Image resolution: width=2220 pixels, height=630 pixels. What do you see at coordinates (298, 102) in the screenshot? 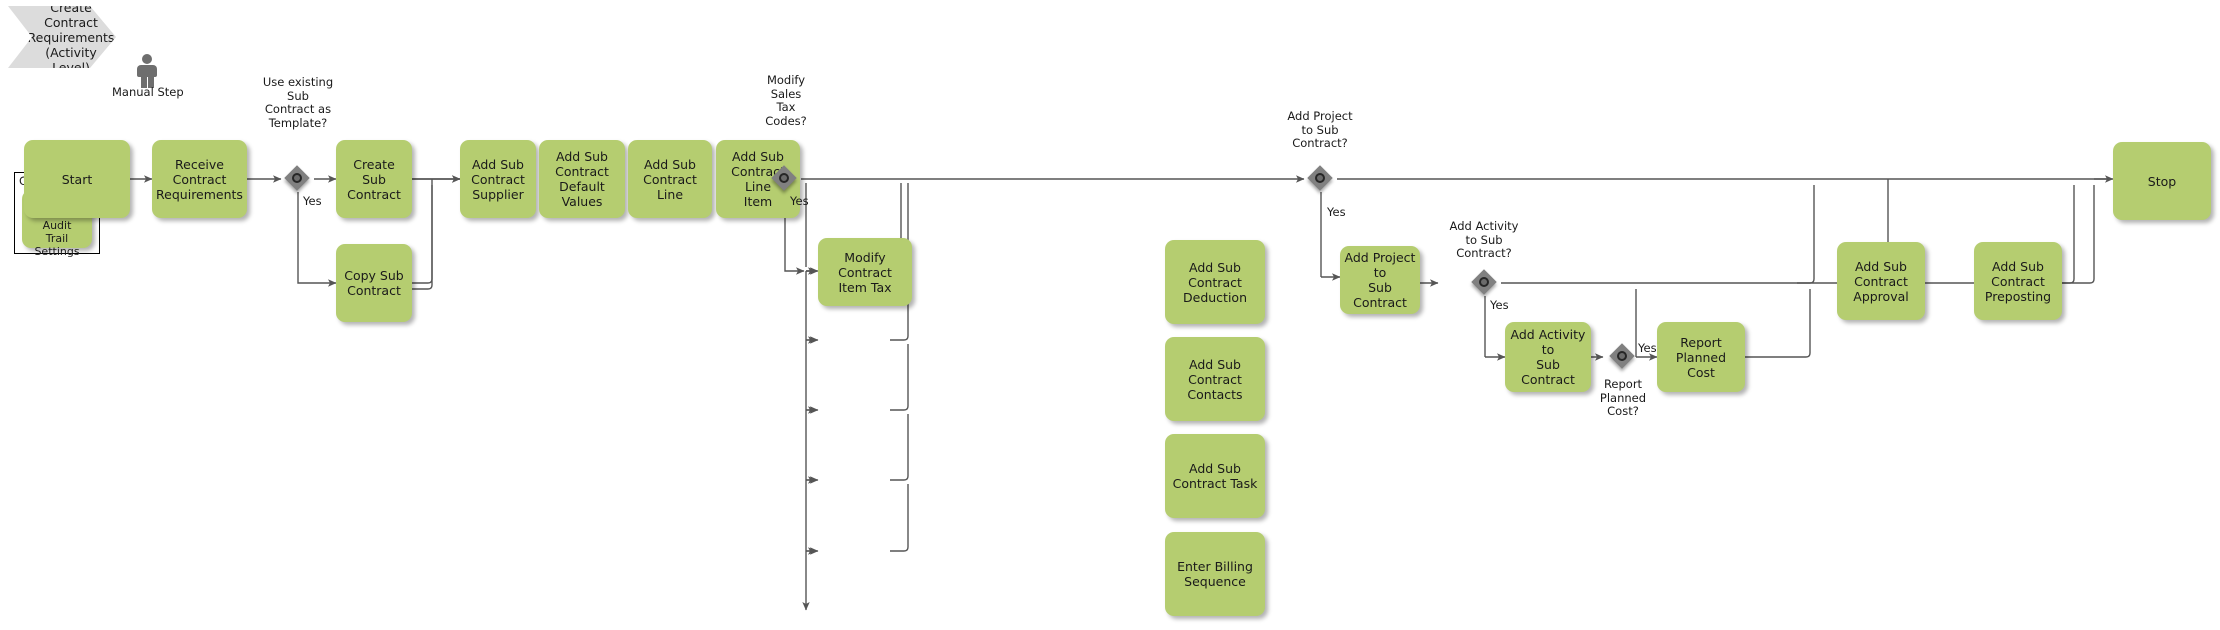
I see `gateway-label-use-existing-template: Use existing Sub Contract as Template?` at bounding box center [298, 102].